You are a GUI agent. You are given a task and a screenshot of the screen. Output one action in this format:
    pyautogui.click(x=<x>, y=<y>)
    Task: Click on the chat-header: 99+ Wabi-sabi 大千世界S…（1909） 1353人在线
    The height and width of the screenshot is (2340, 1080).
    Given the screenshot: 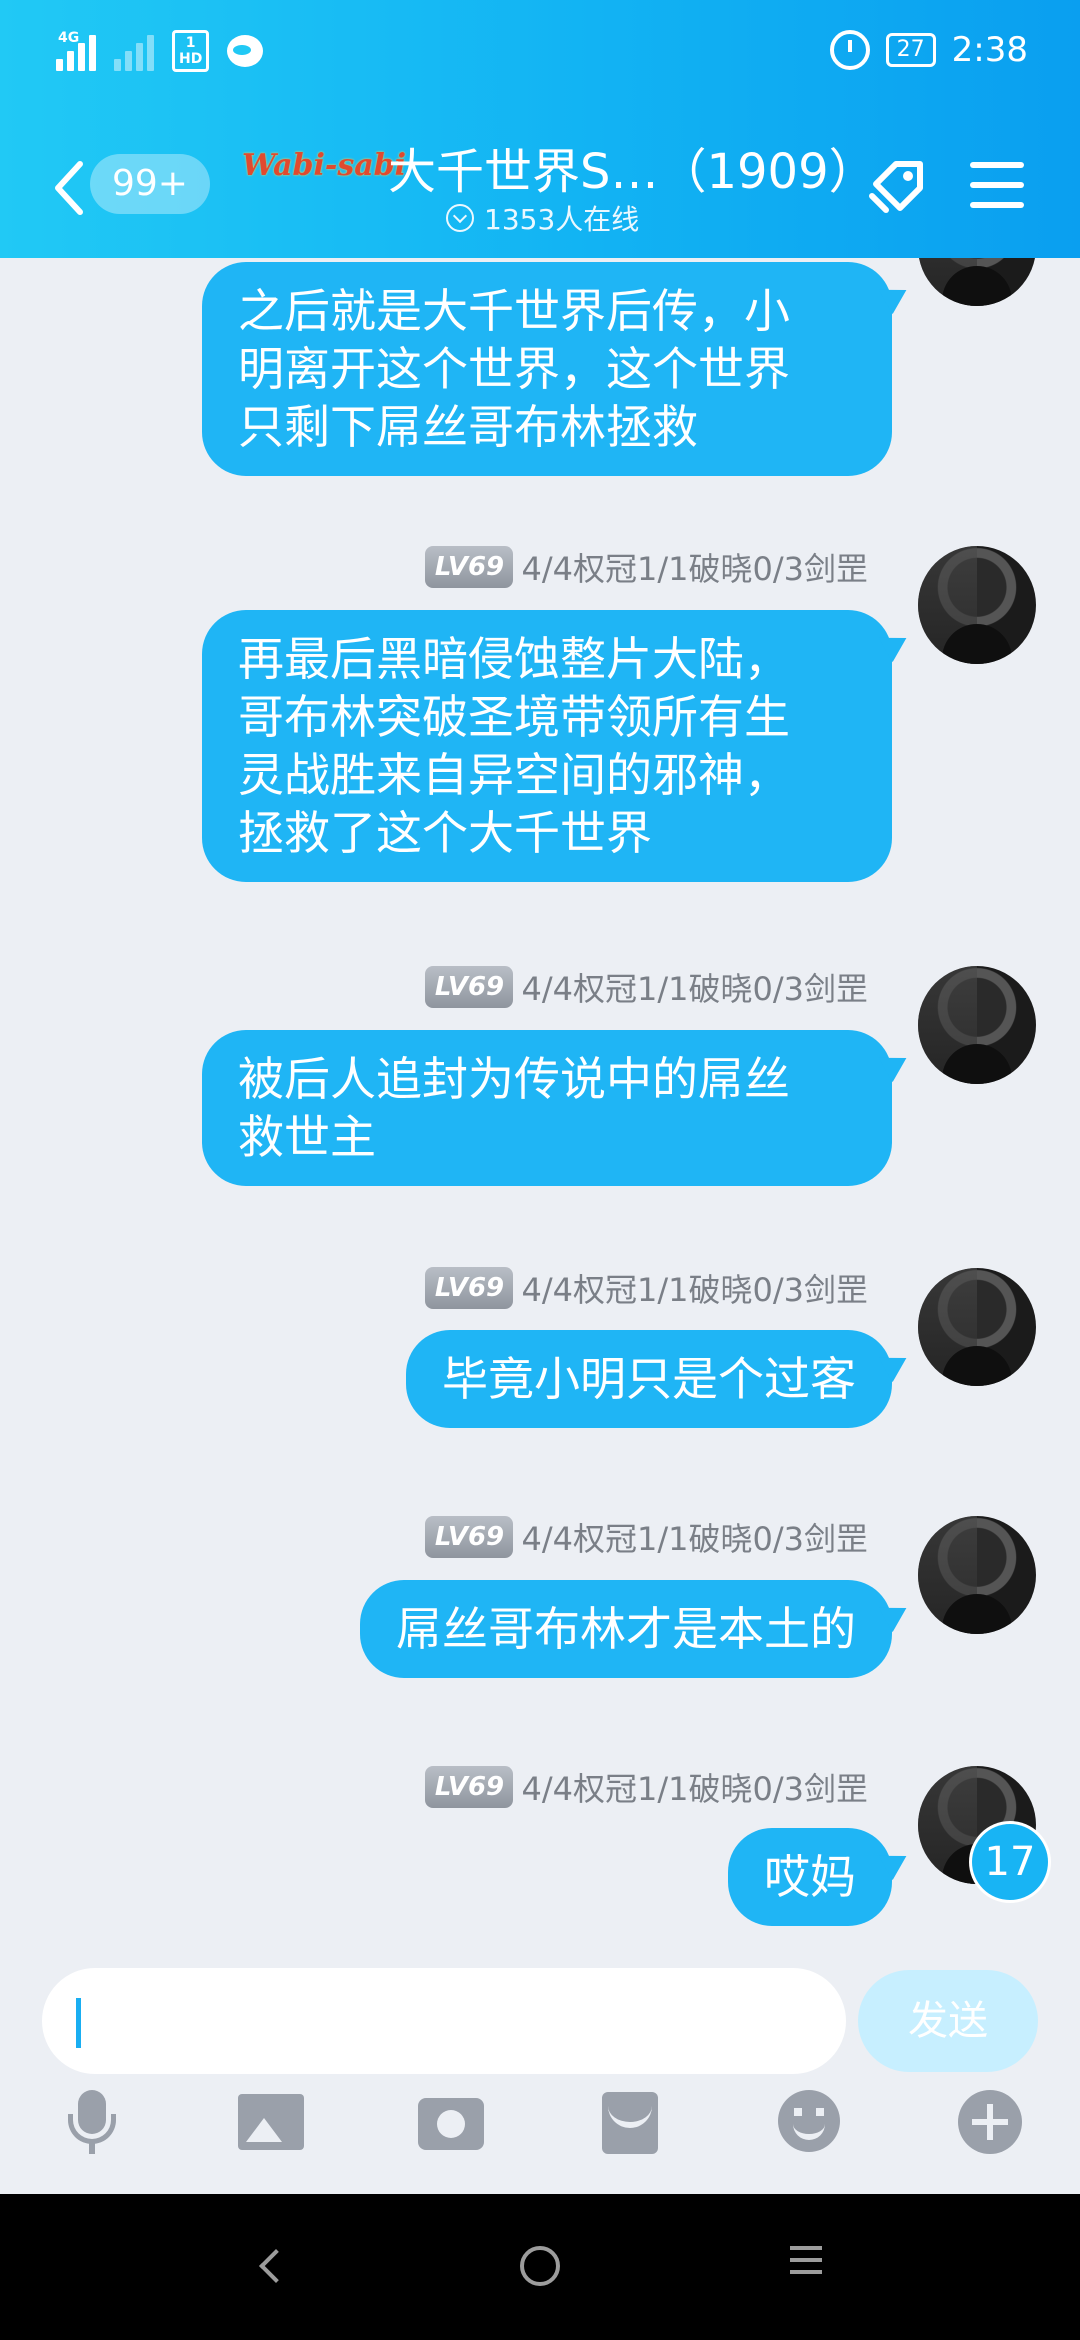 What is the action you would take?
    pyautogui.click(x=540, y=184)
    